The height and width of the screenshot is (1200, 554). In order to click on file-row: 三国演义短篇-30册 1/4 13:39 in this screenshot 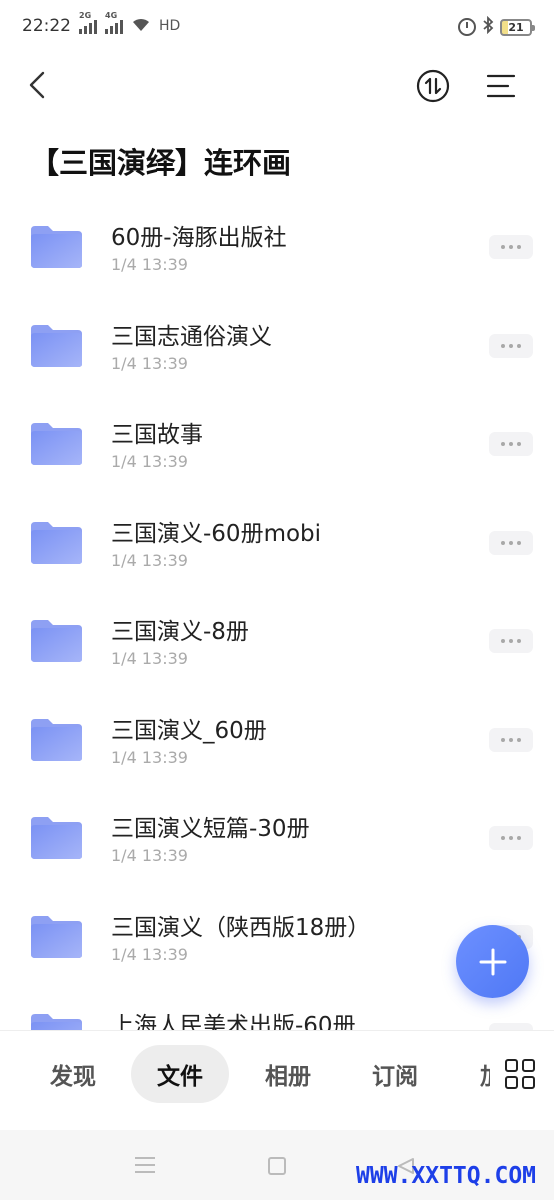, I will do `click(277, 840)`.